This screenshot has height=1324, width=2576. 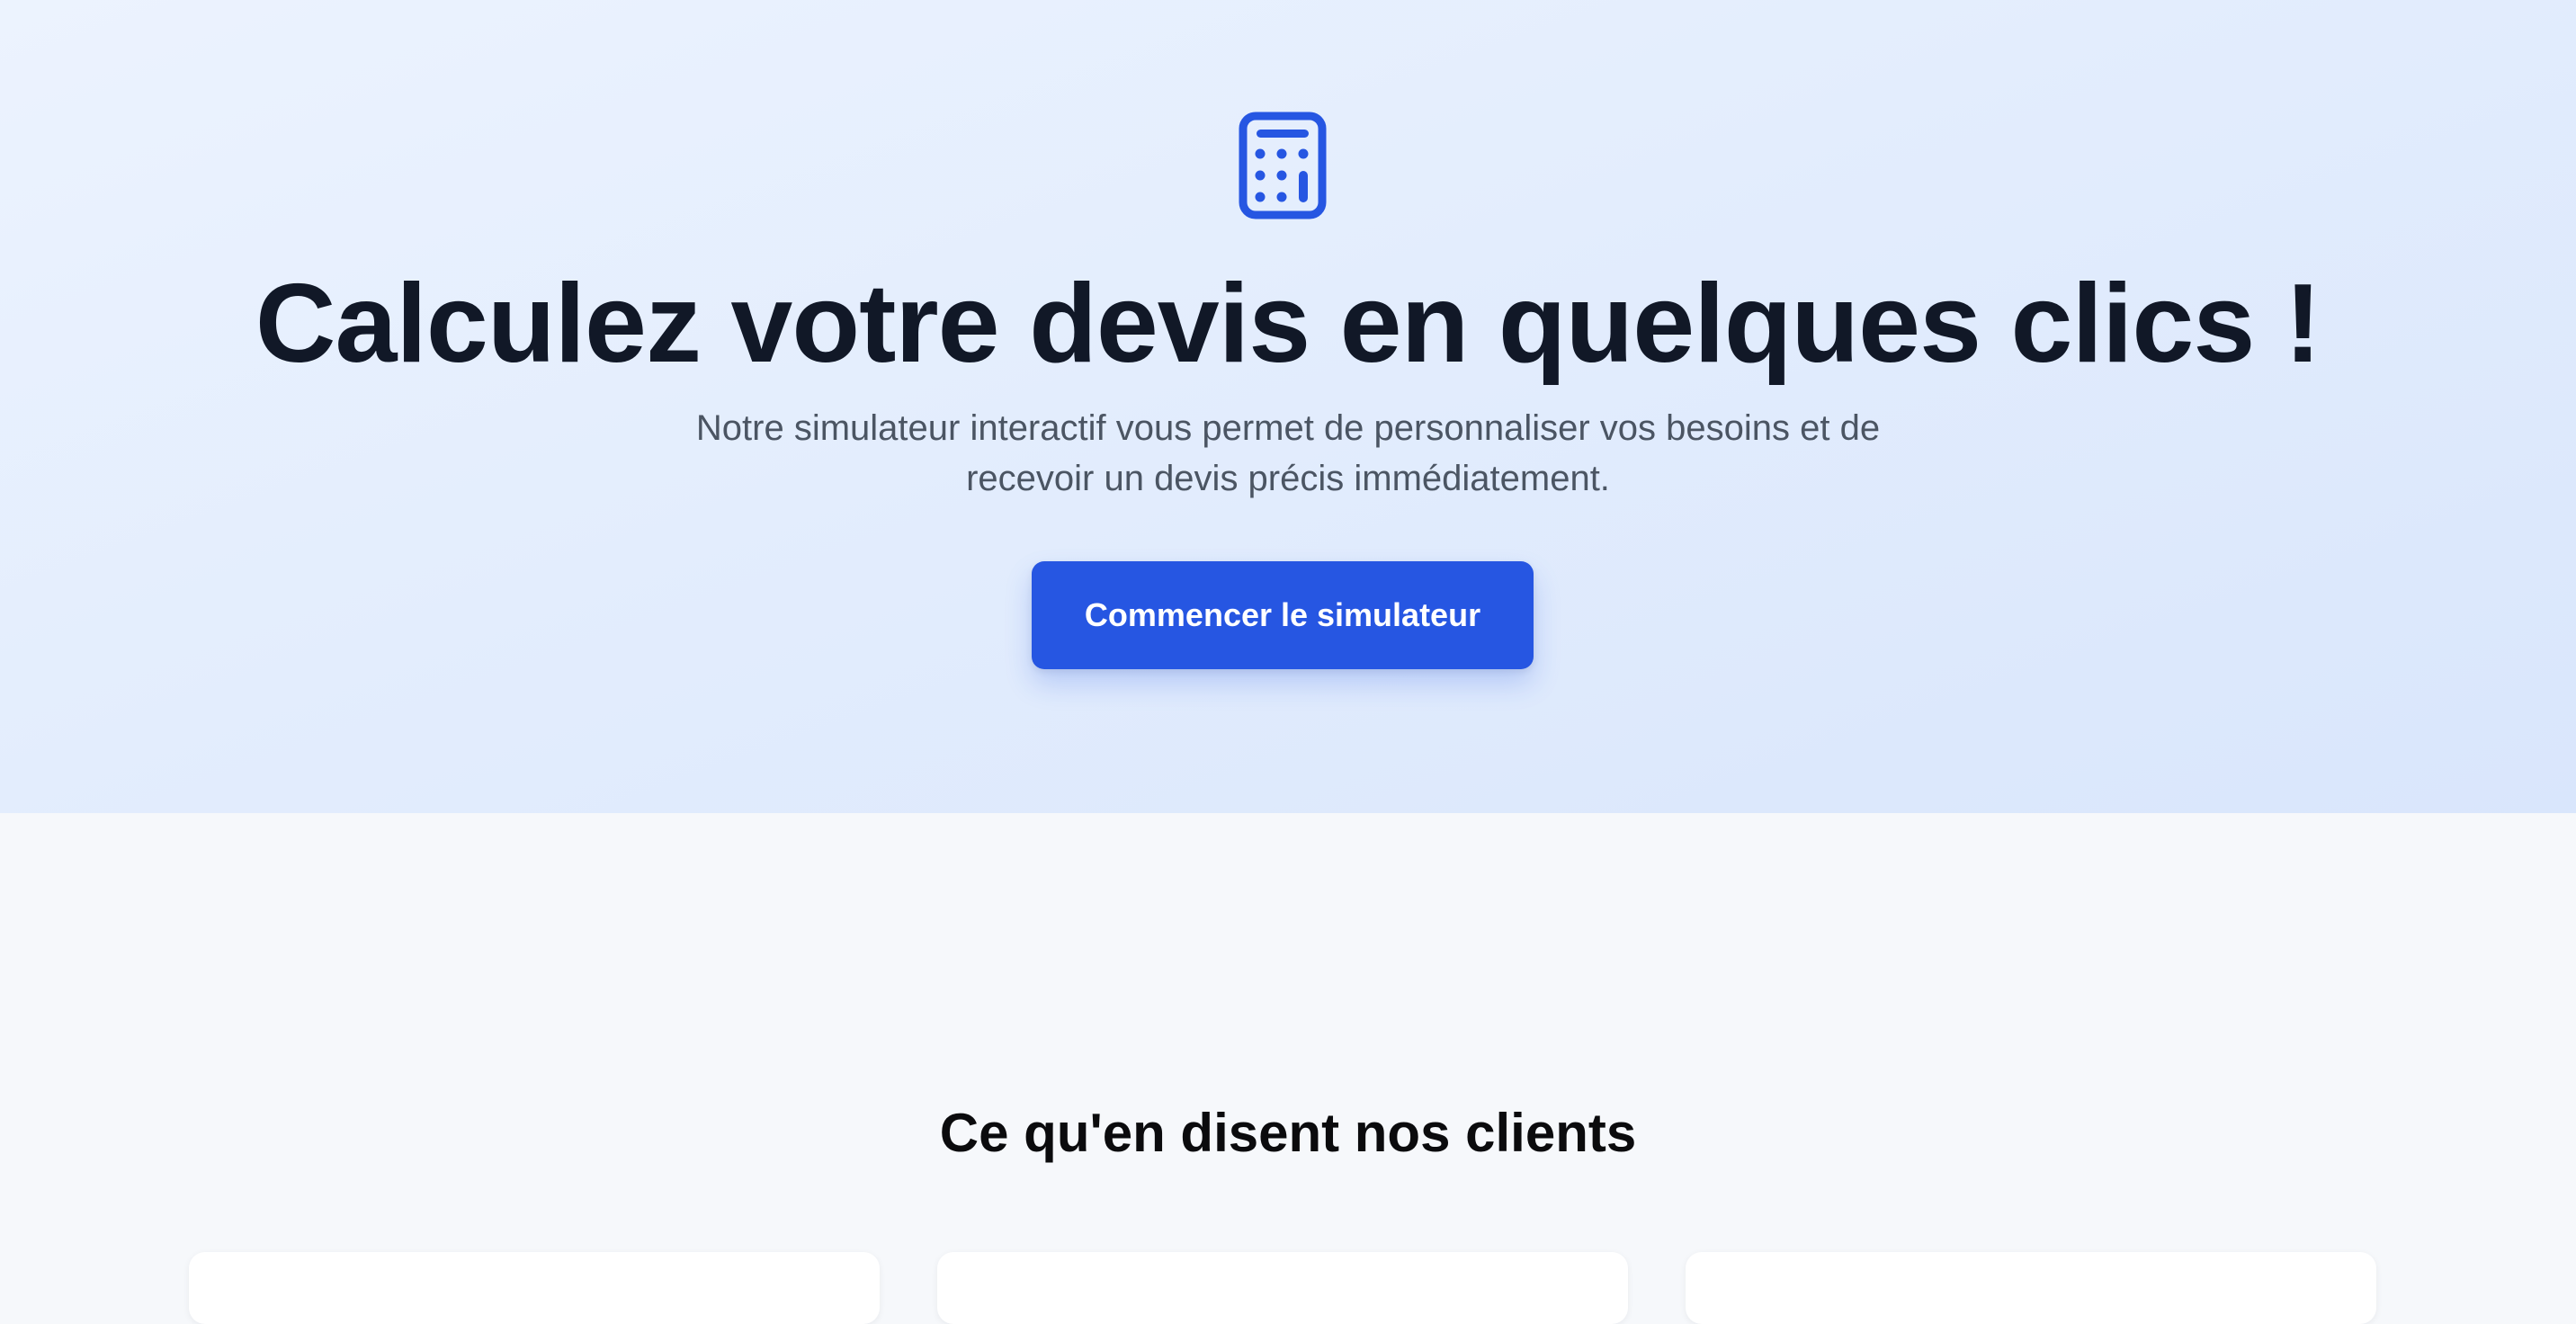 What do you see at coordinates (1283, 165) in the screenshot?
I see `calculator-icon` at bounding box center [1283, 165].